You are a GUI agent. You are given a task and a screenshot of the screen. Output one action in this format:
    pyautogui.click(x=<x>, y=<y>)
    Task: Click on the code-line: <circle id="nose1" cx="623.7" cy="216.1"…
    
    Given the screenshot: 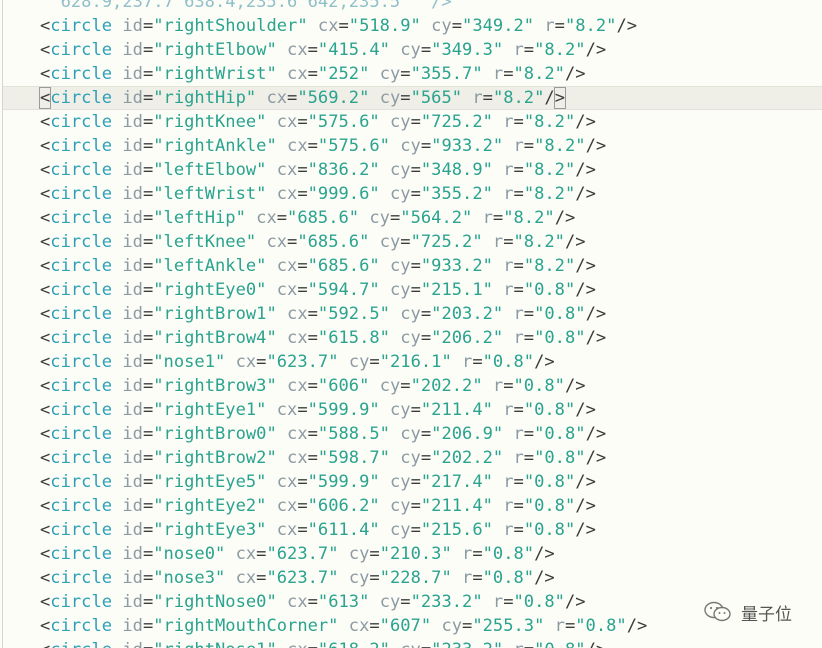 What is the action you would take?
    pyautogui.click(x=431, y=362)
    